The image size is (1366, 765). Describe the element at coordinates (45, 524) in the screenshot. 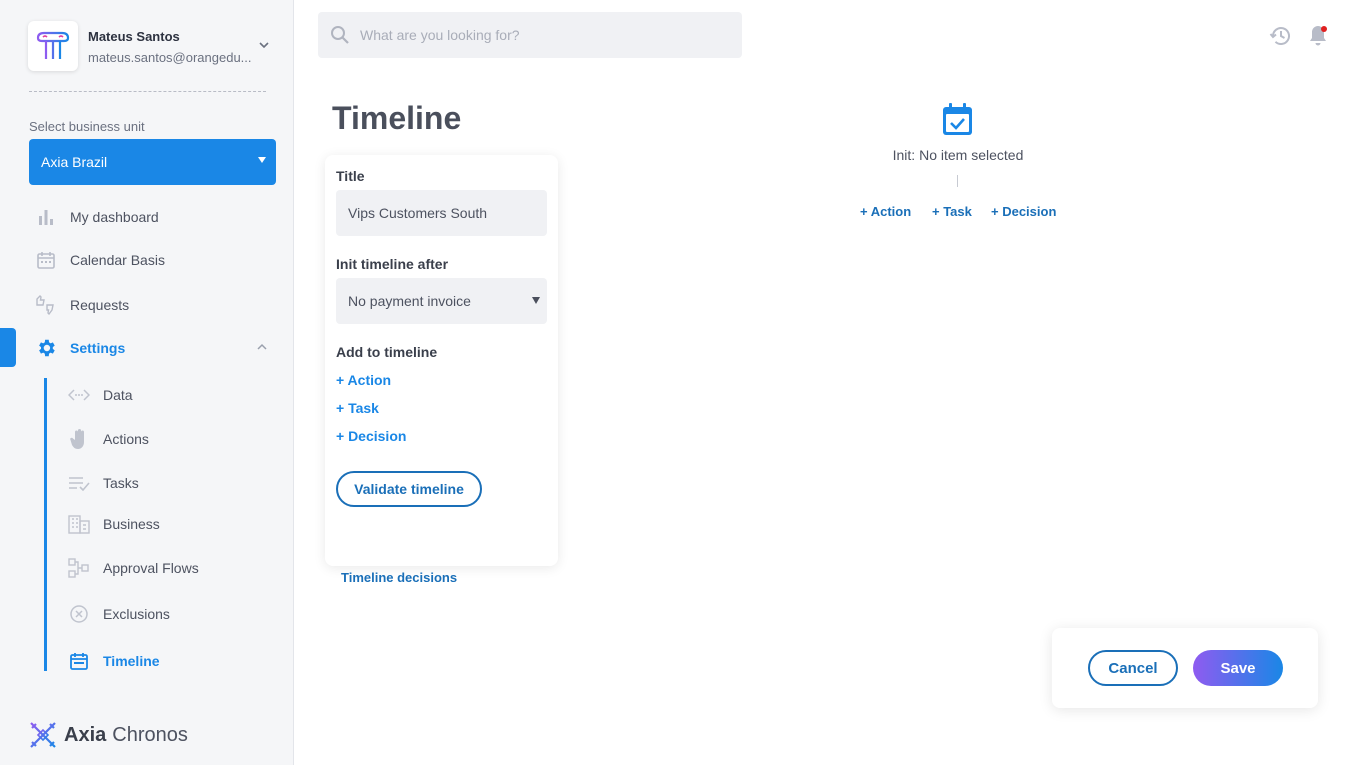

I see `submenu-line` at that location.